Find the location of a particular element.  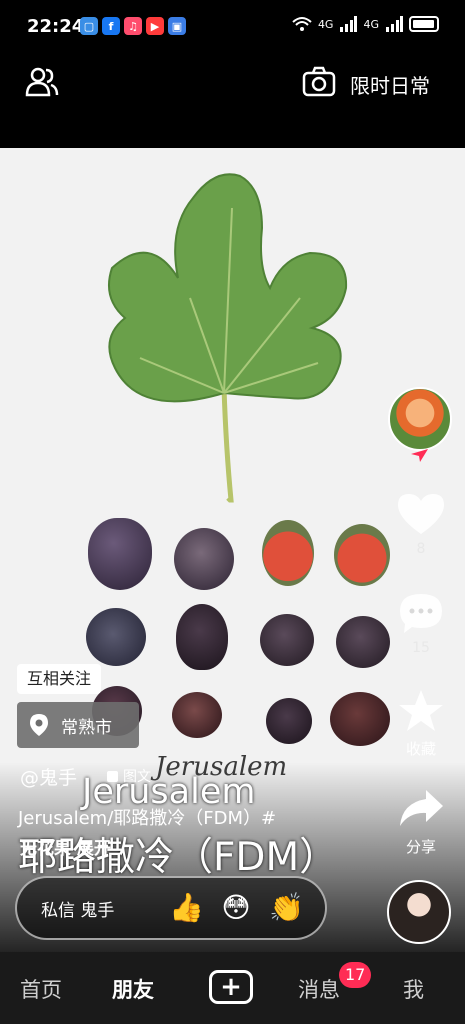

top-header: 限时日常 is located at coordinates (232, 102).